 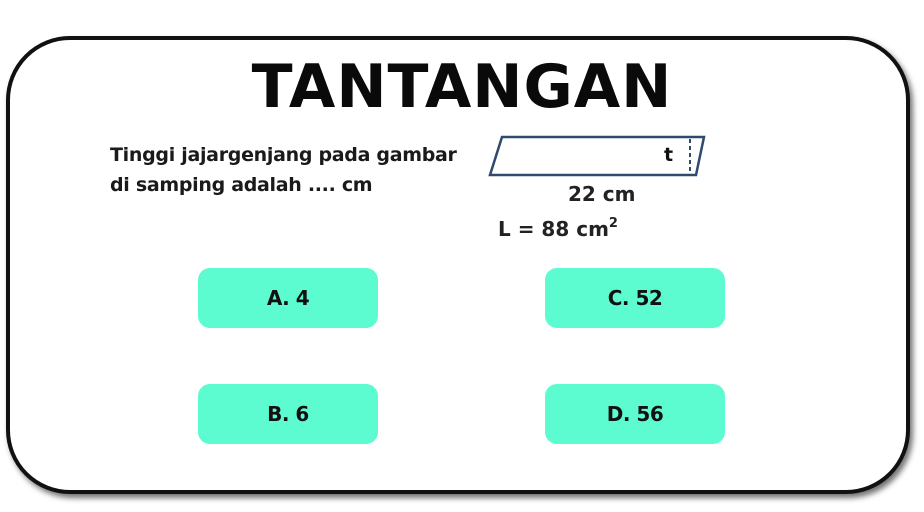 I want to click on base-label: 22 cm, so click(x=602, y=194).